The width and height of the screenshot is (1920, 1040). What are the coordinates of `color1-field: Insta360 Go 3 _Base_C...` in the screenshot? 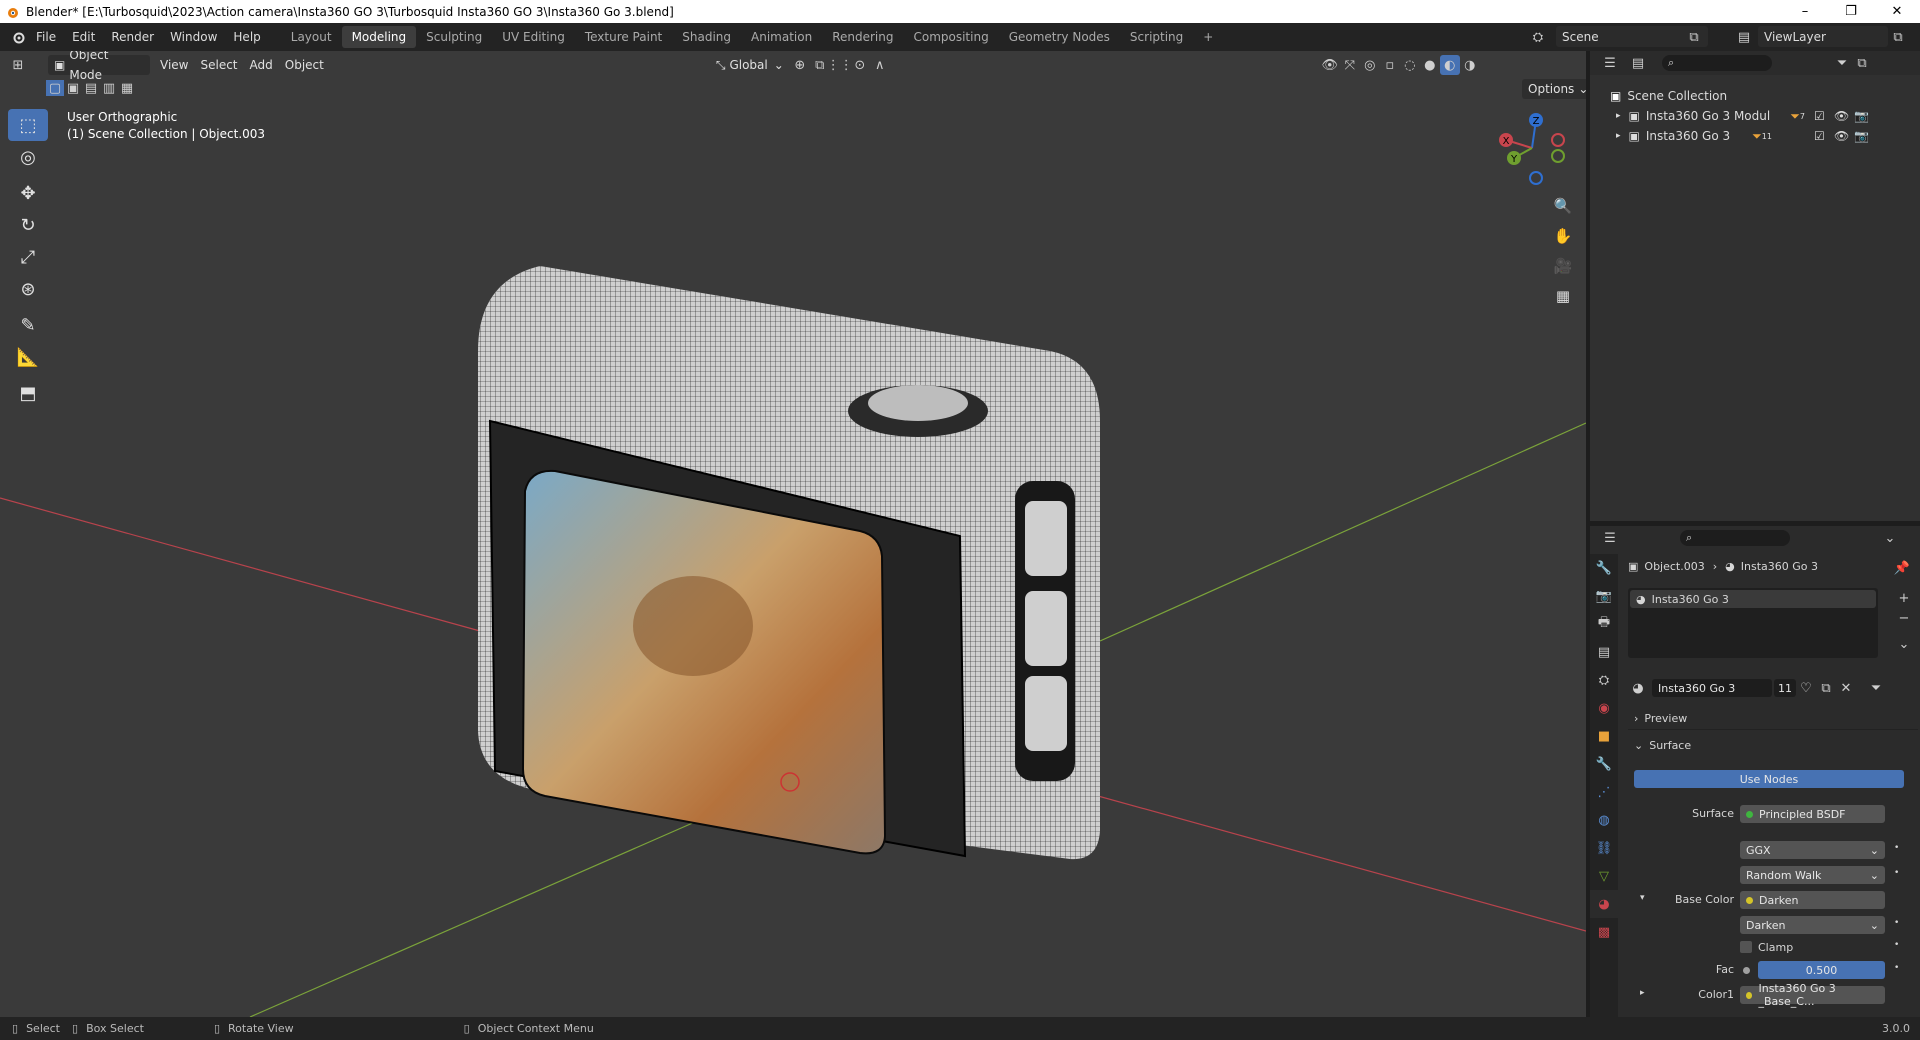 It's located at (1812, 995).